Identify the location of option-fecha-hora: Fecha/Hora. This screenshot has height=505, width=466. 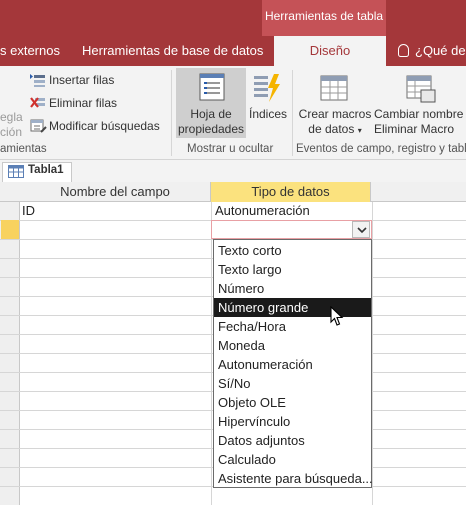
(292, 326).